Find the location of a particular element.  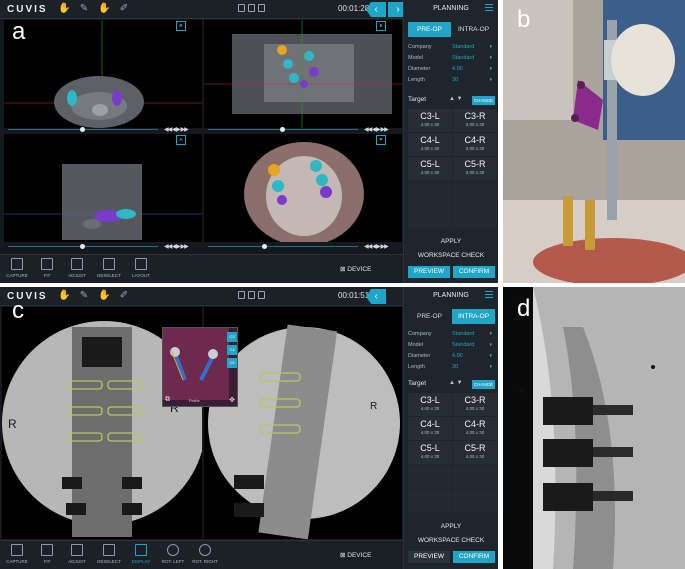

orientation-cube: R is located at coordinates (181, 26).